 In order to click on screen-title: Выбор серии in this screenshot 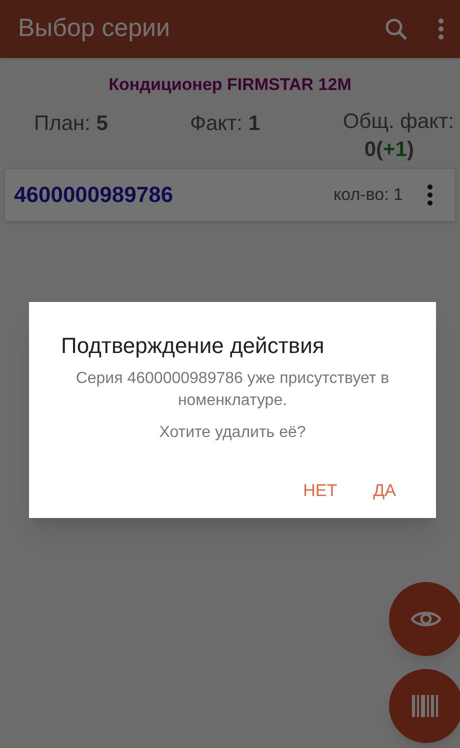, I will do `click(94, 28)`.